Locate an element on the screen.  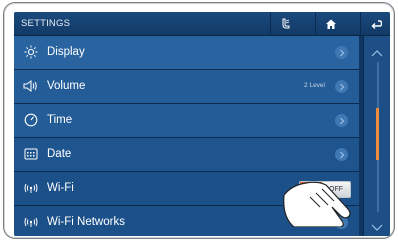
settings-item-label: Time is located at coordinates (60, 120).